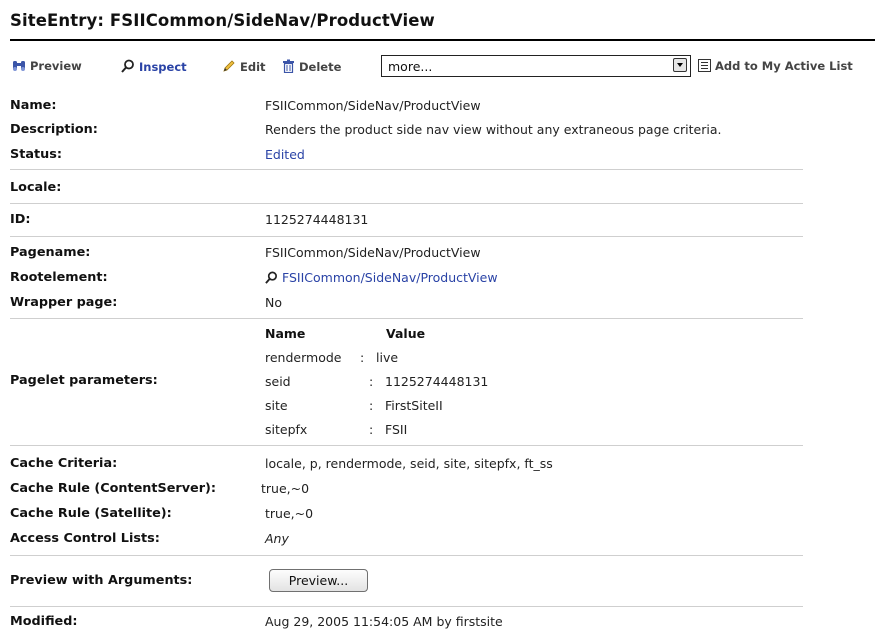  I want to click on param-name: rendermode, so click(303, 357).